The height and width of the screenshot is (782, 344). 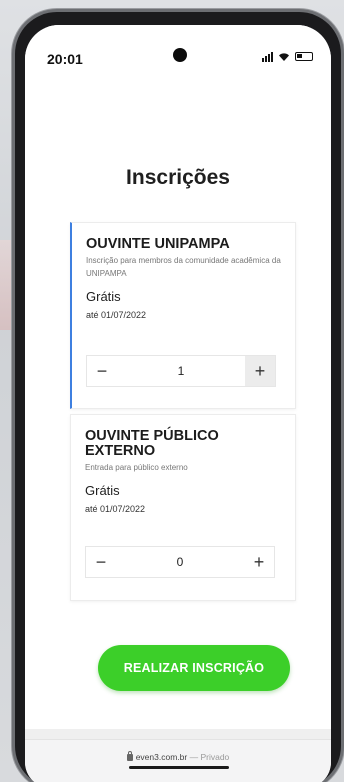 What do you see at coordinates (152, 443) in the screenshot?
I see `ticket-name: OUVINTE PÚBLICO EXTERNO` at bounding box center [152, 443].